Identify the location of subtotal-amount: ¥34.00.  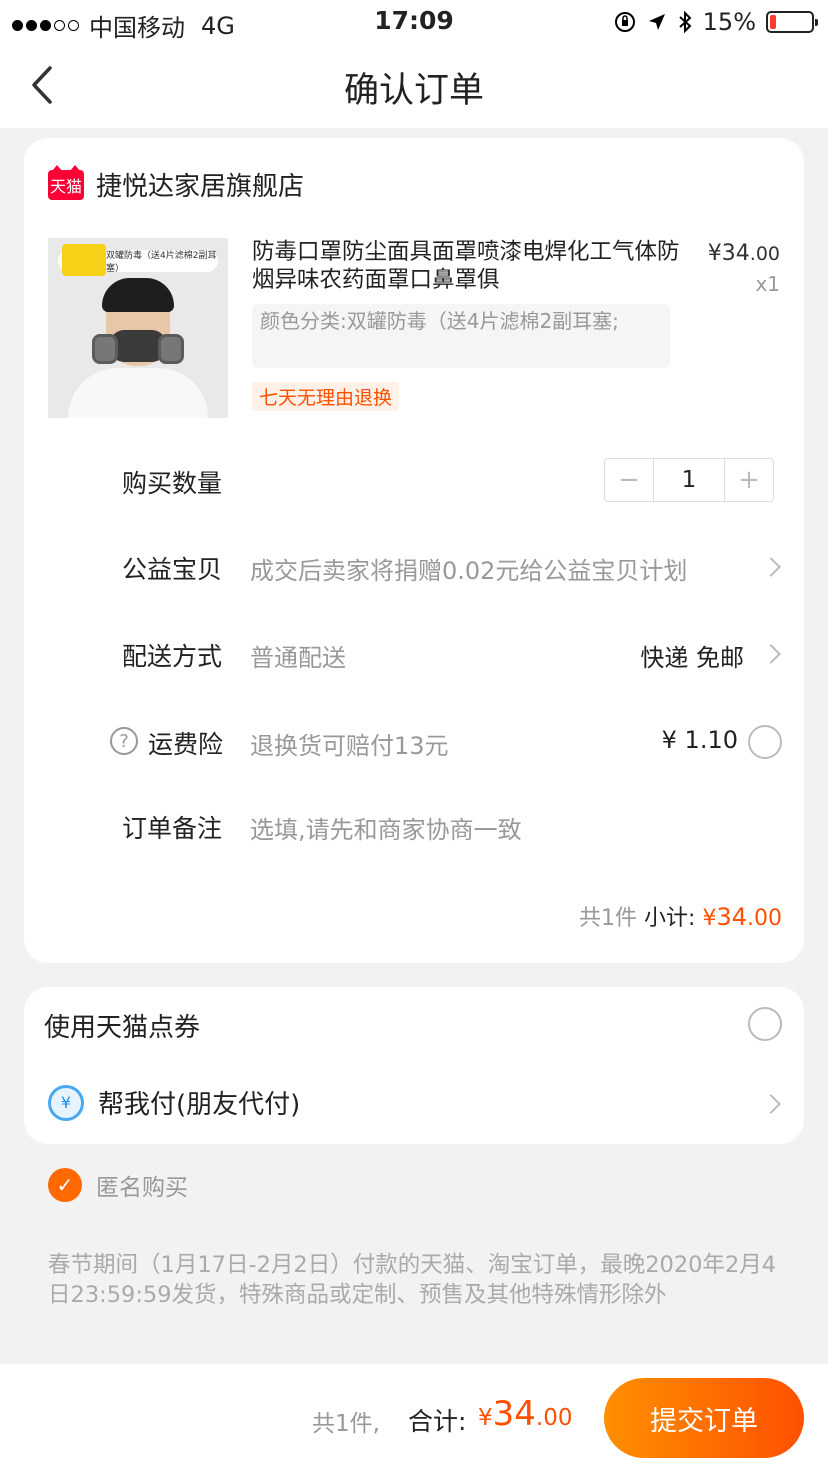
(742, 917).